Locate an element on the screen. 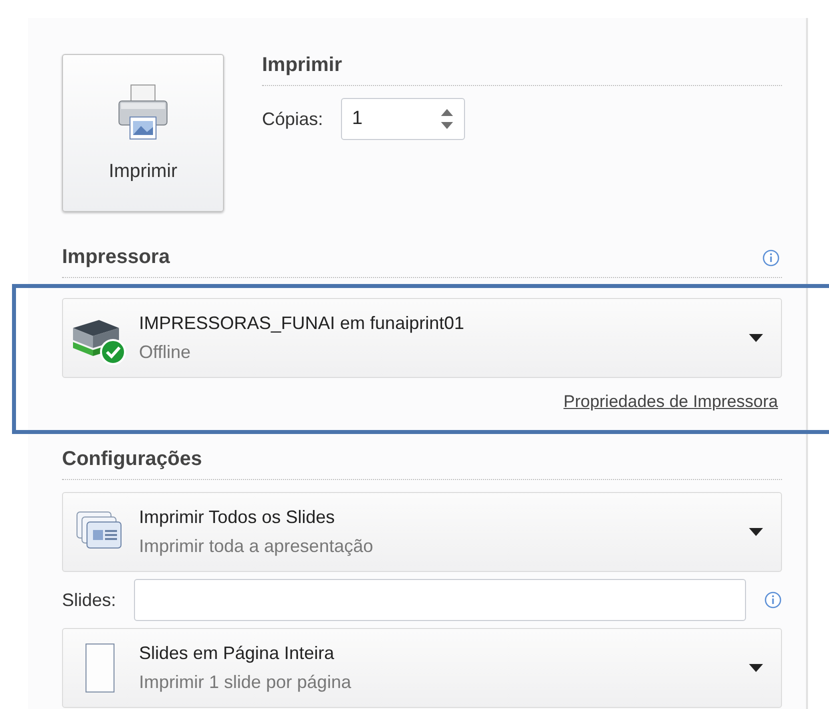 Image resolution: width=829 pixels, height=709 pixels. printer-properties-link: Propriedades de Impressora is located at coordinates (670, 407).